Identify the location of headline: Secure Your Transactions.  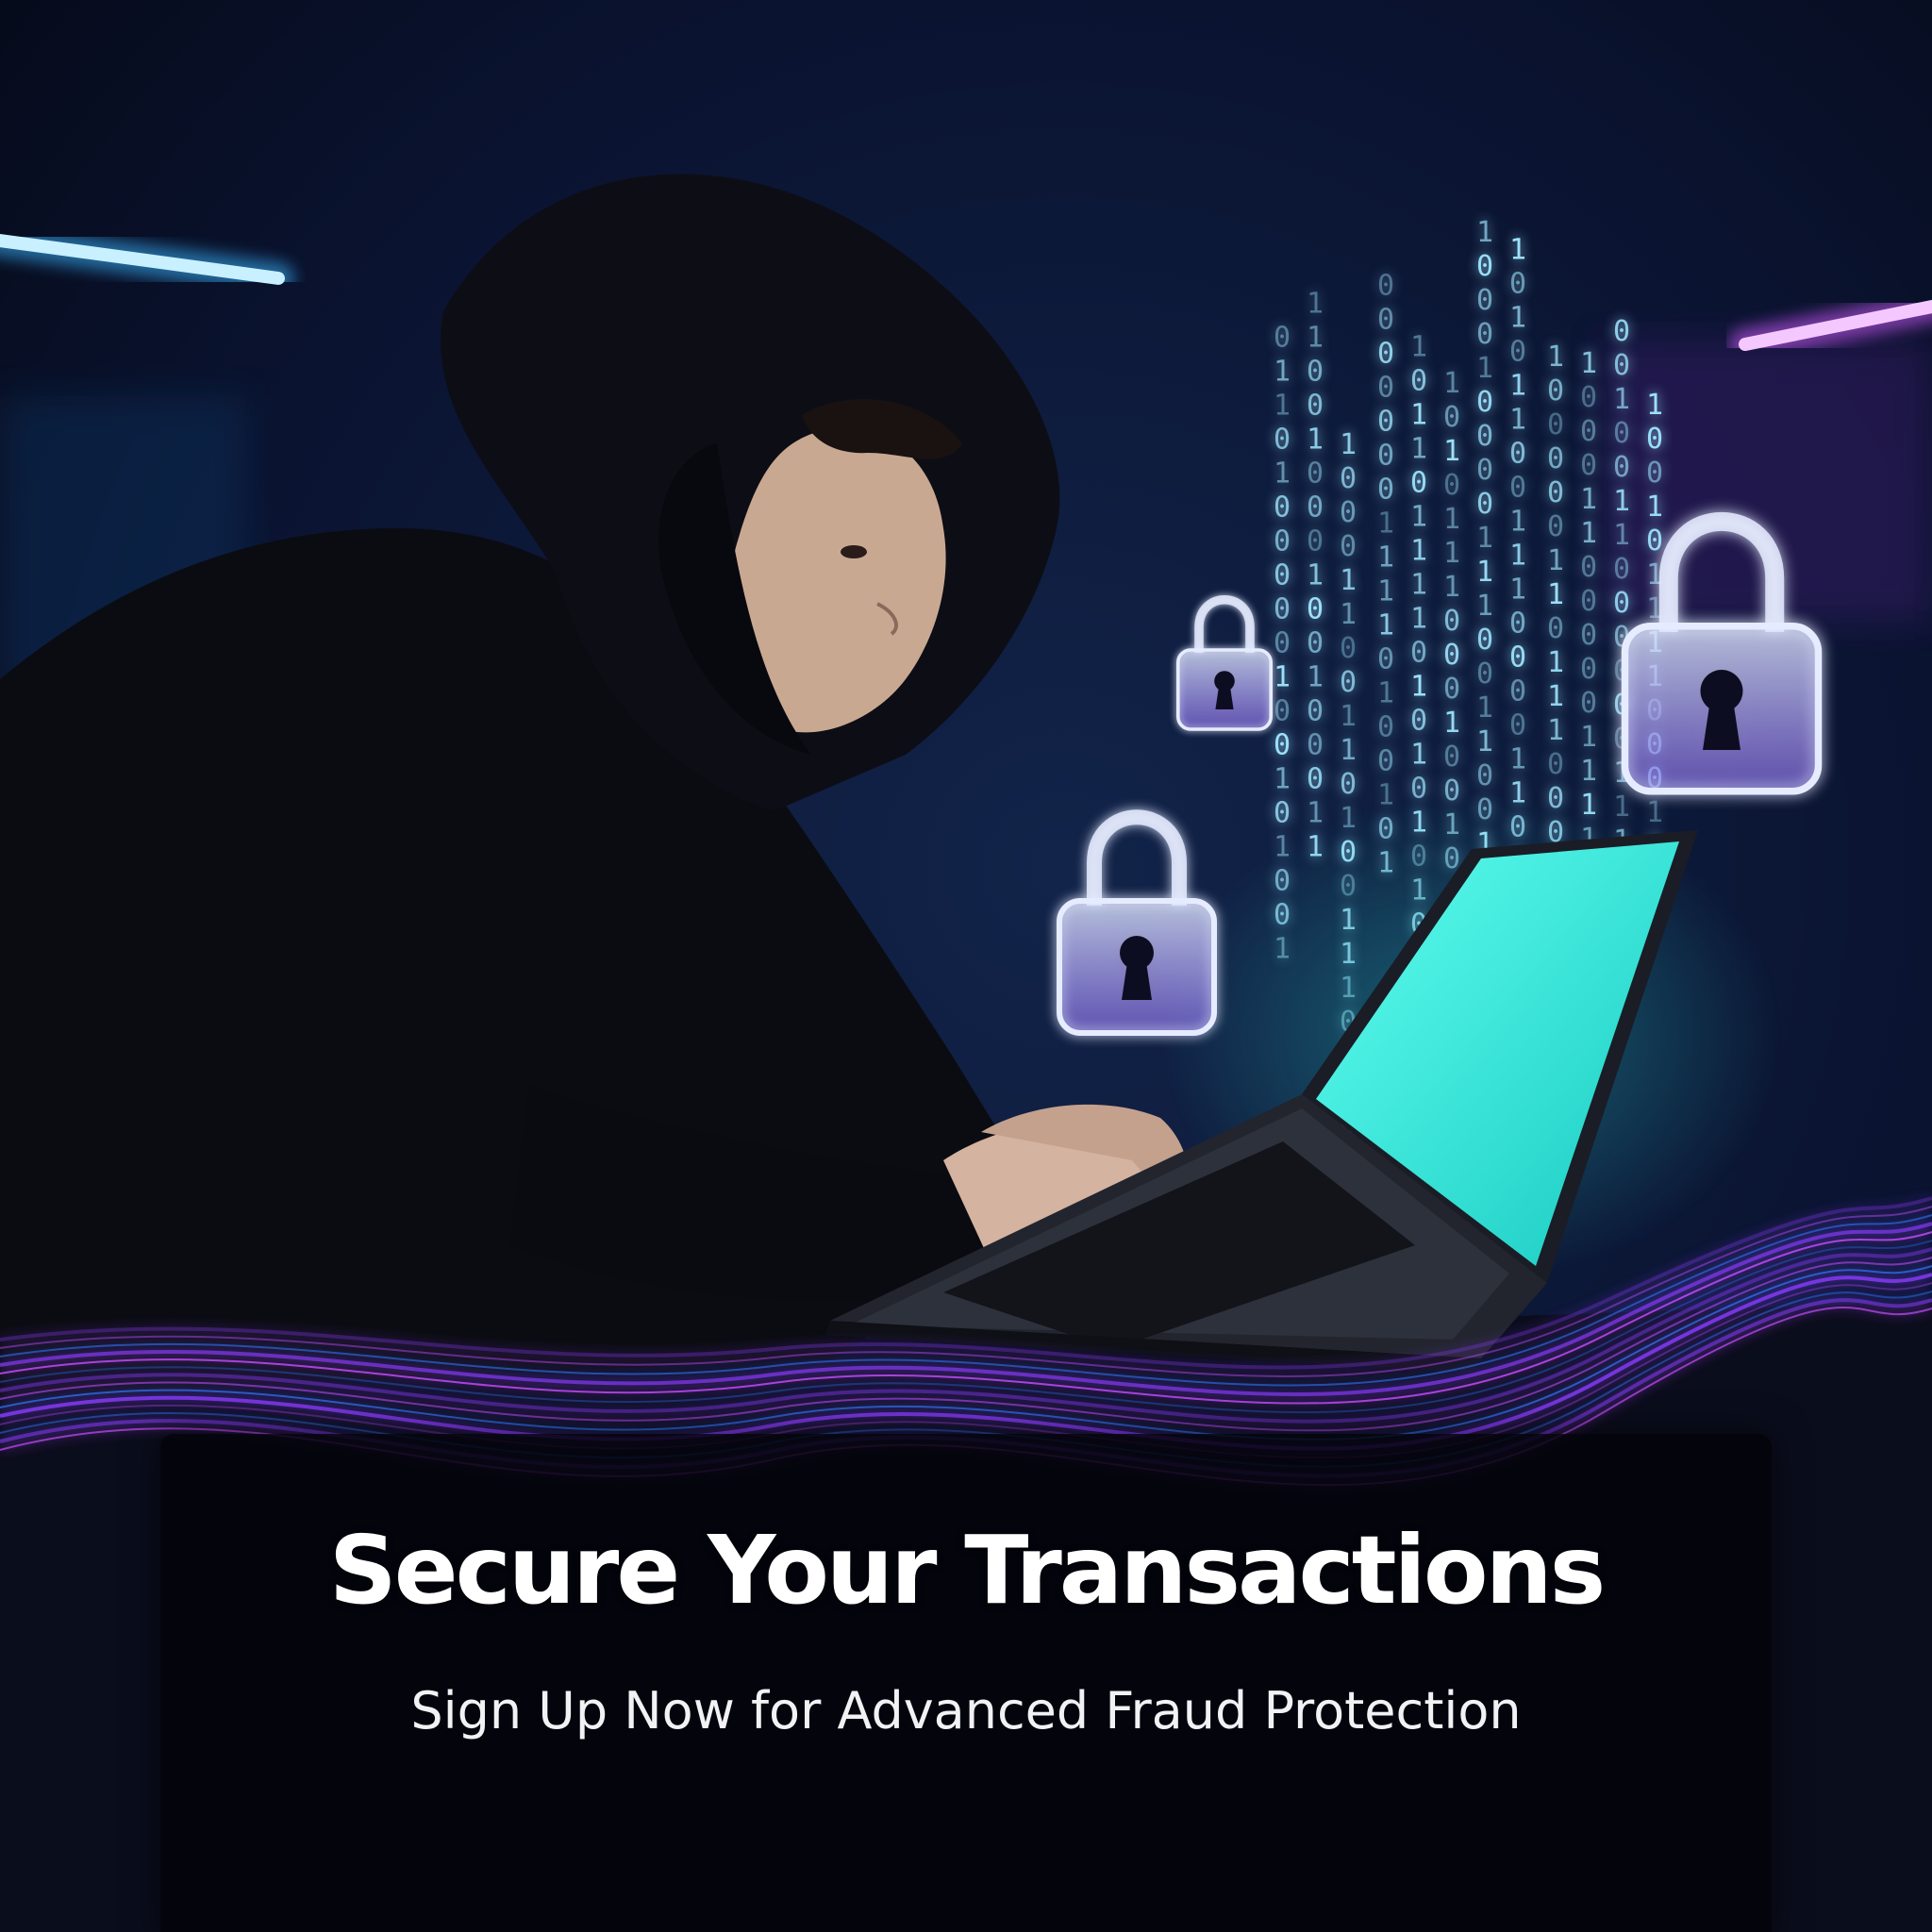
(967, 1570).